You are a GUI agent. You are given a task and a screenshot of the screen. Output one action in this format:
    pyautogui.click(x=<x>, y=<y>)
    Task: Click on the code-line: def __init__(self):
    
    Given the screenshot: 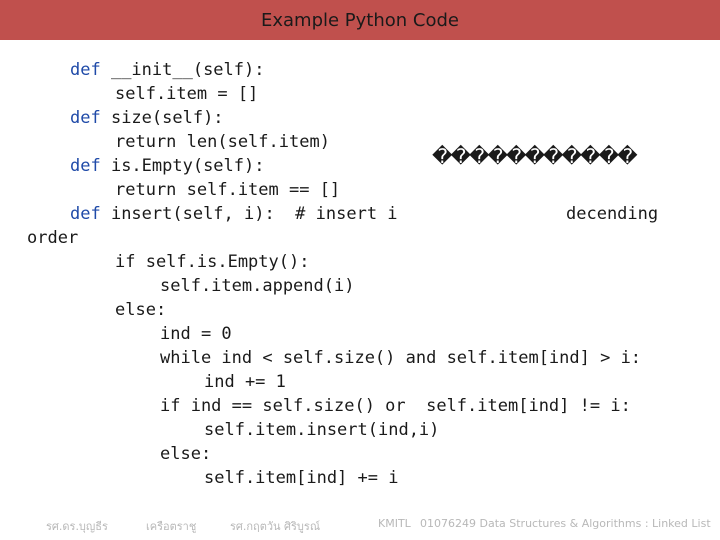 What is the action you would take?
    pyautogui.click(x=167, y=70)
    